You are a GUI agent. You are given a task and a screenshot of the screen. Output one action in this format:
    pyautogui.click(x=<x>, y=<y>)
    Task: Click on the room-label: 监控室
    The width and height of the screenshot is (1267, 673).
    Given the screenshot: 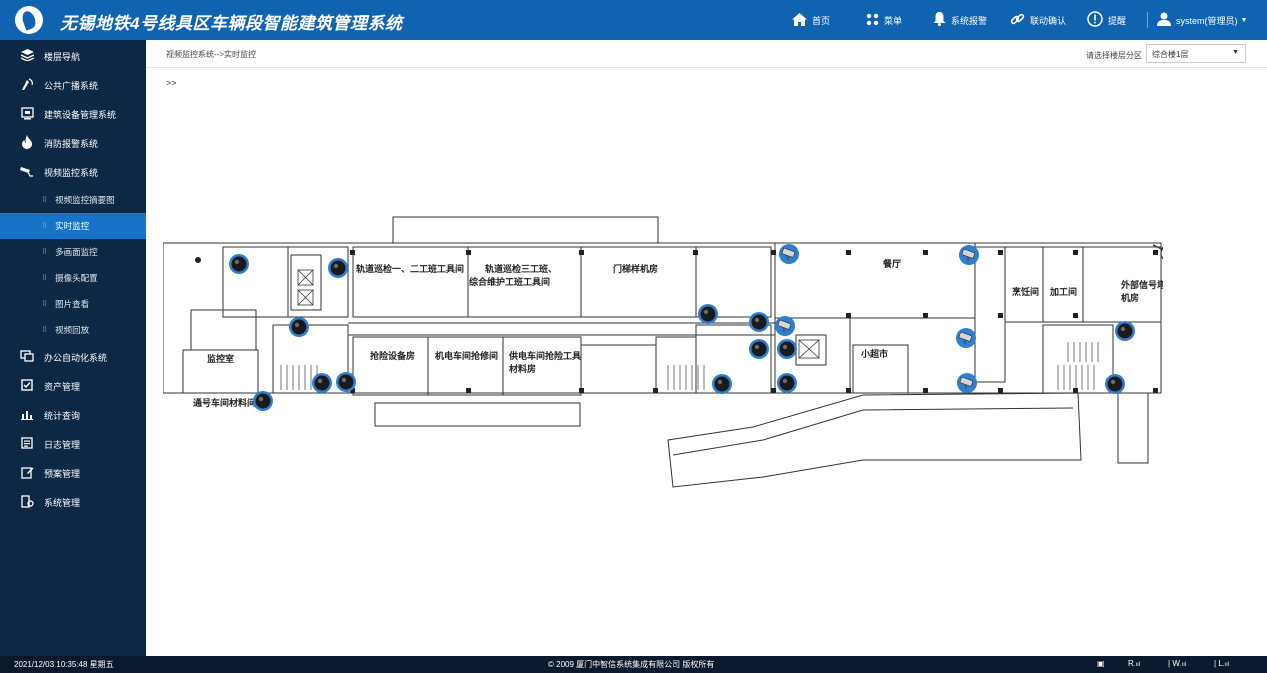 What is the action you would take?
    pyautogui.click(x=220, y=359)
    